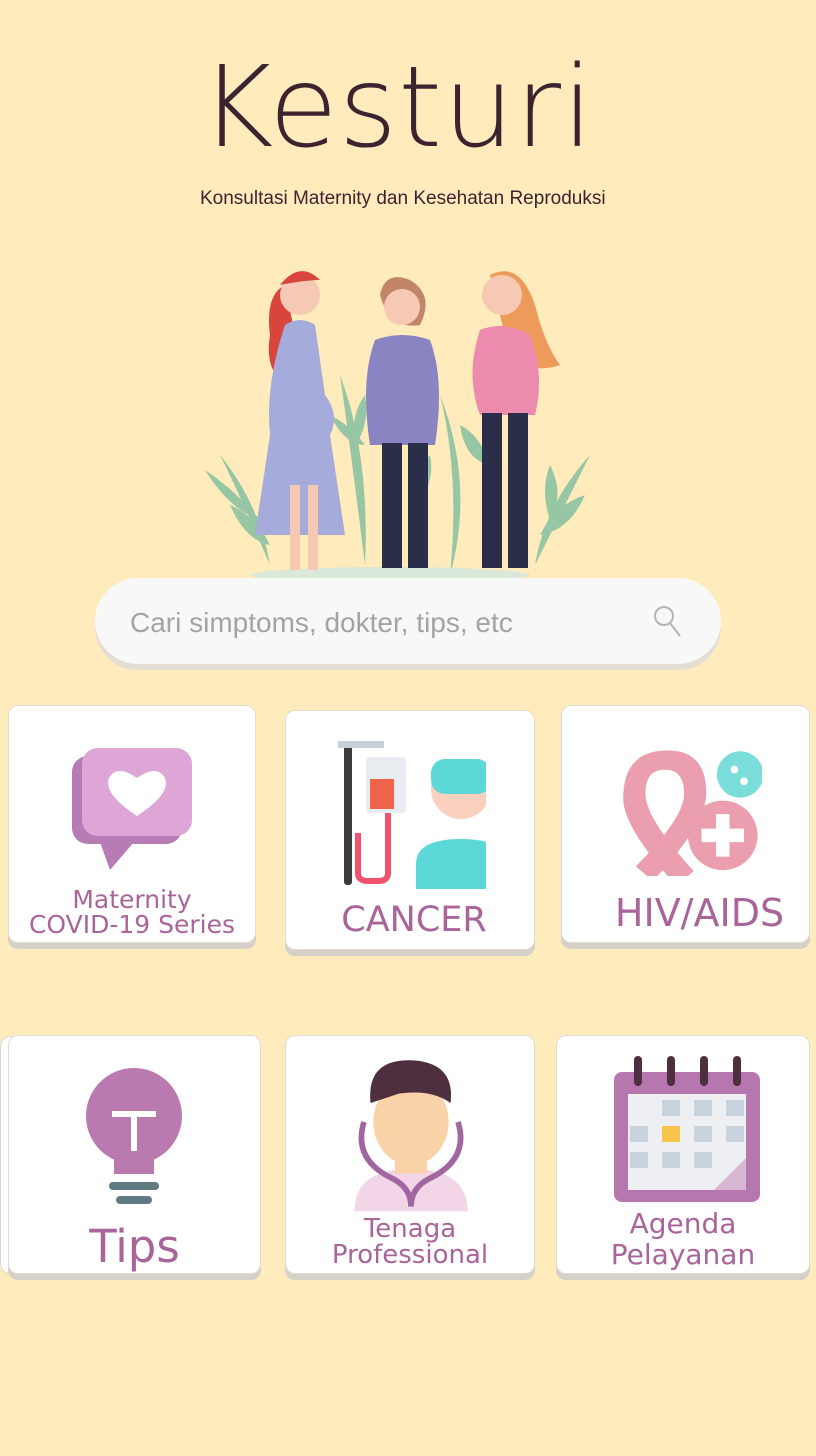  I want to click on lightbulb-icon, so click(134, 1136).